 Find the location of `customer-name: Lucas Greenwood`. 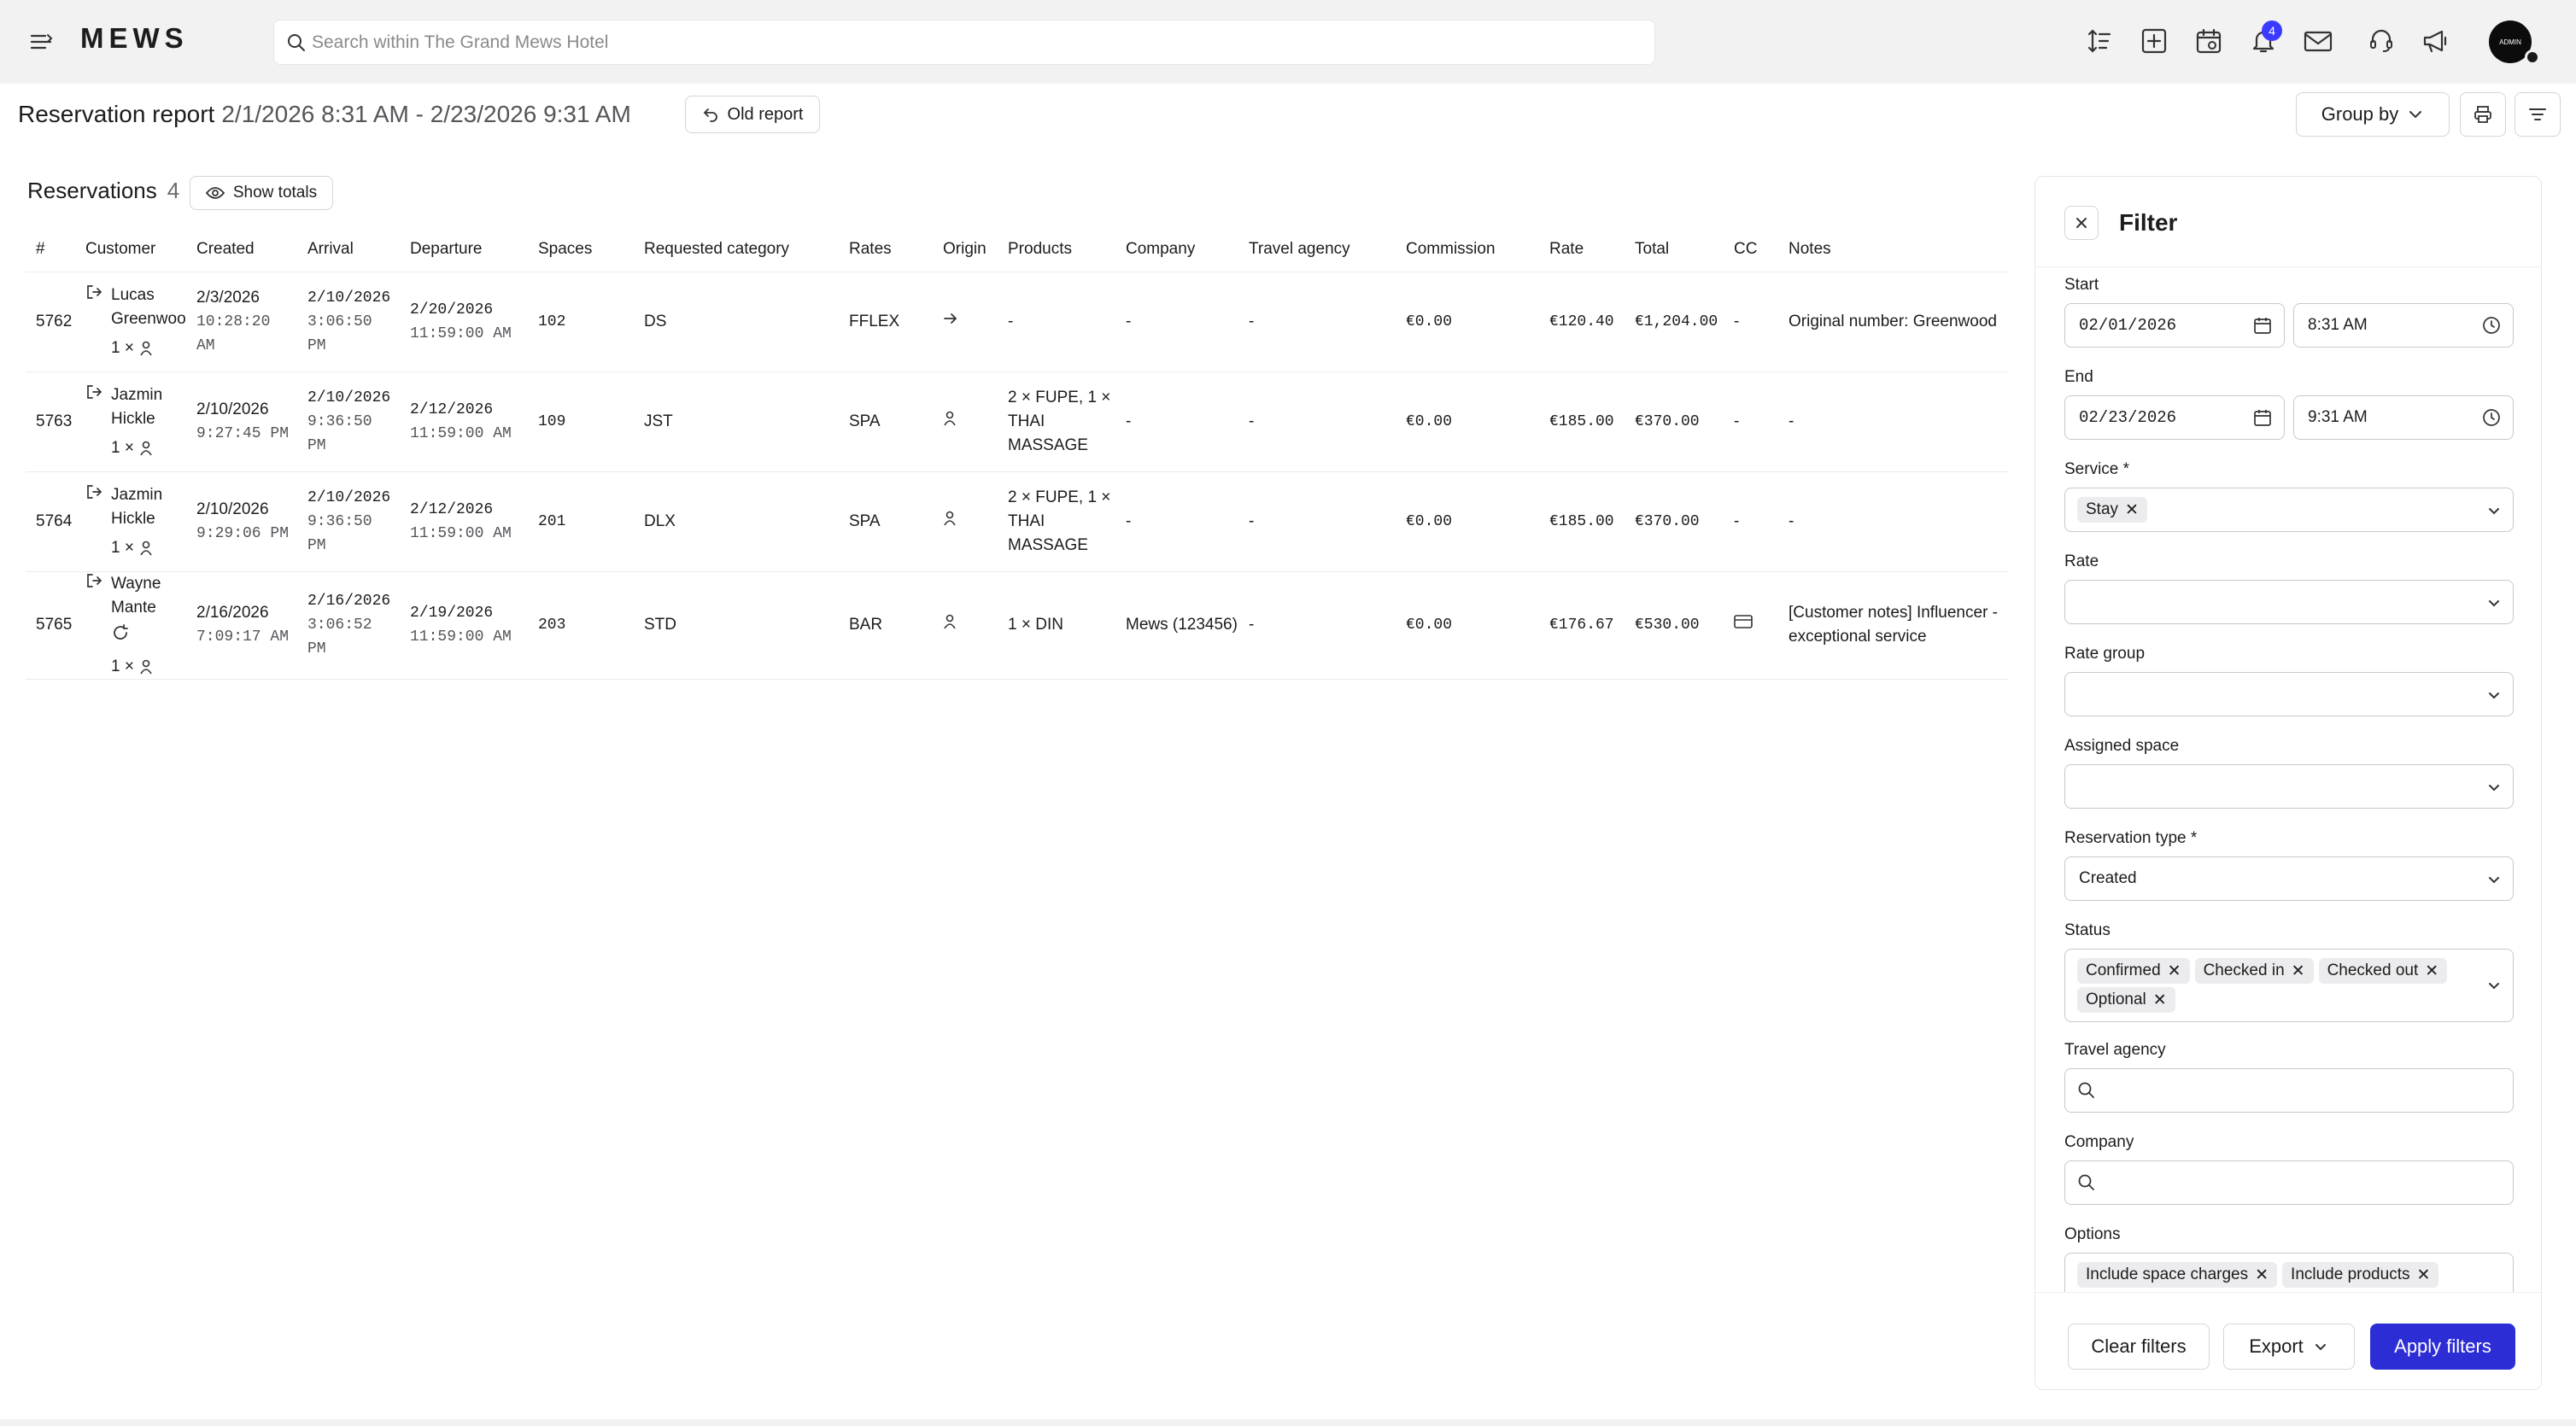

customer-name: Lucas Greenwood is located at coordinates (148, 307).